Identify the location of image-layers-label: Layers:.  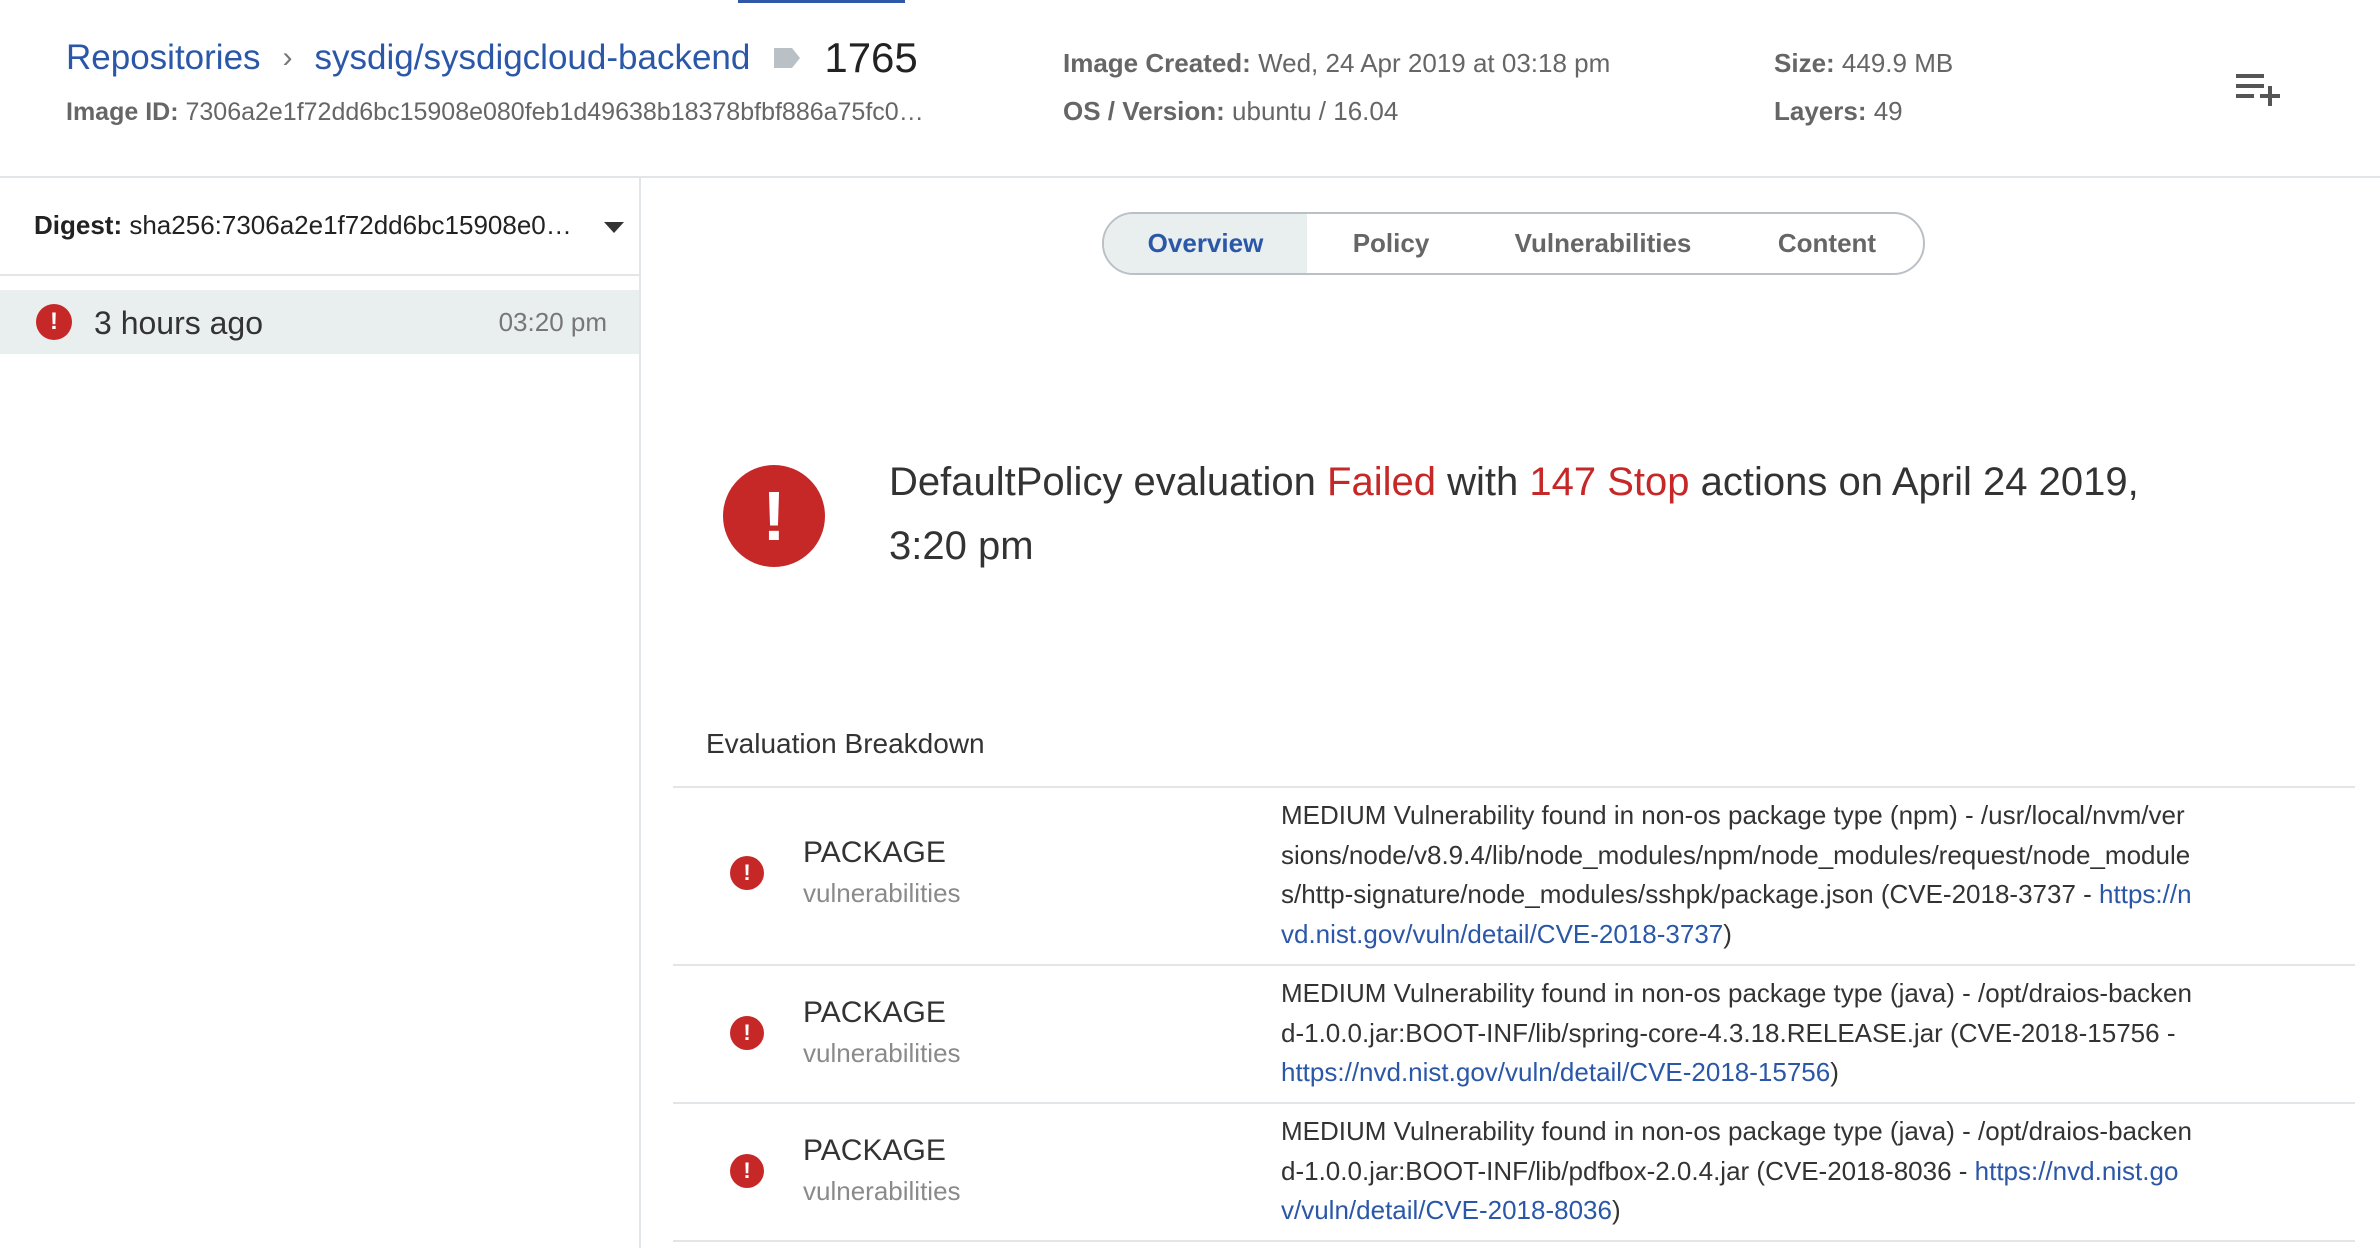
(1820, 111).